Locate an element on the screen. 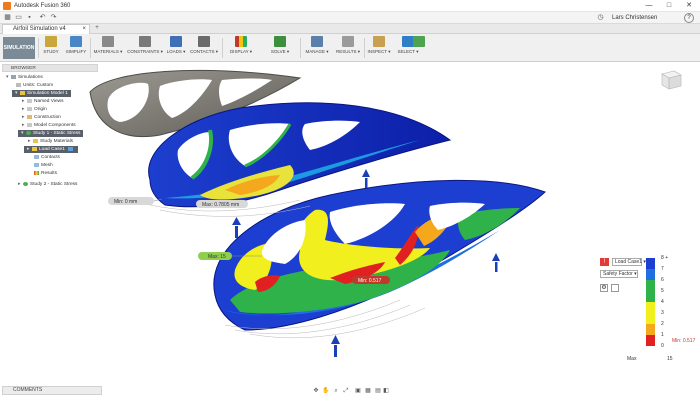 The width and height of the screenshot is (700, 400). tree-node-results: Results is located at coordinates (45, 173).